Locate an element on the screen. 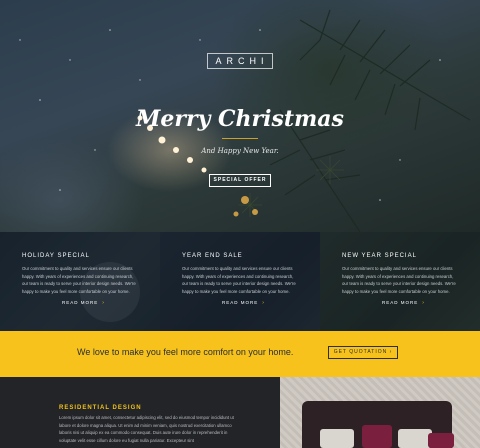  special-offer-button: SPECIAL OFFER is located at coordinates (240, 180).